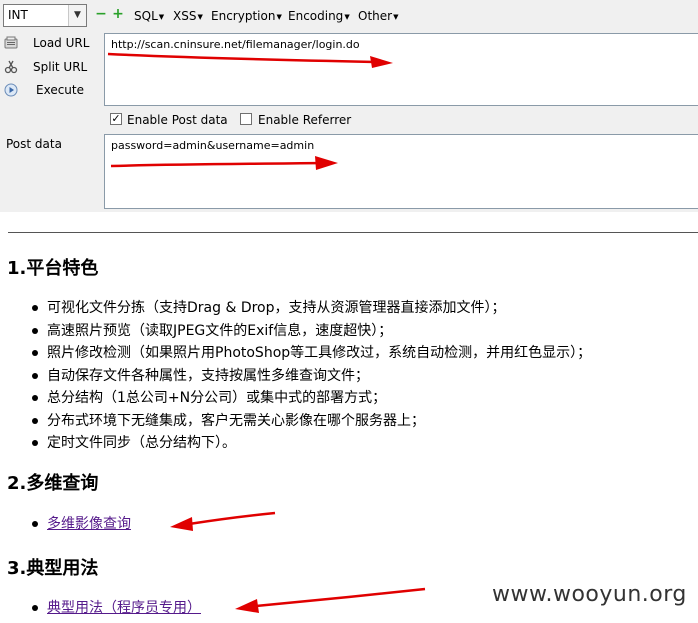 This screenshot has height=623, width=698. Describe the element at coordinates (50, 67) in the screenshot. I see `split-url-button: Split URL` at that location.